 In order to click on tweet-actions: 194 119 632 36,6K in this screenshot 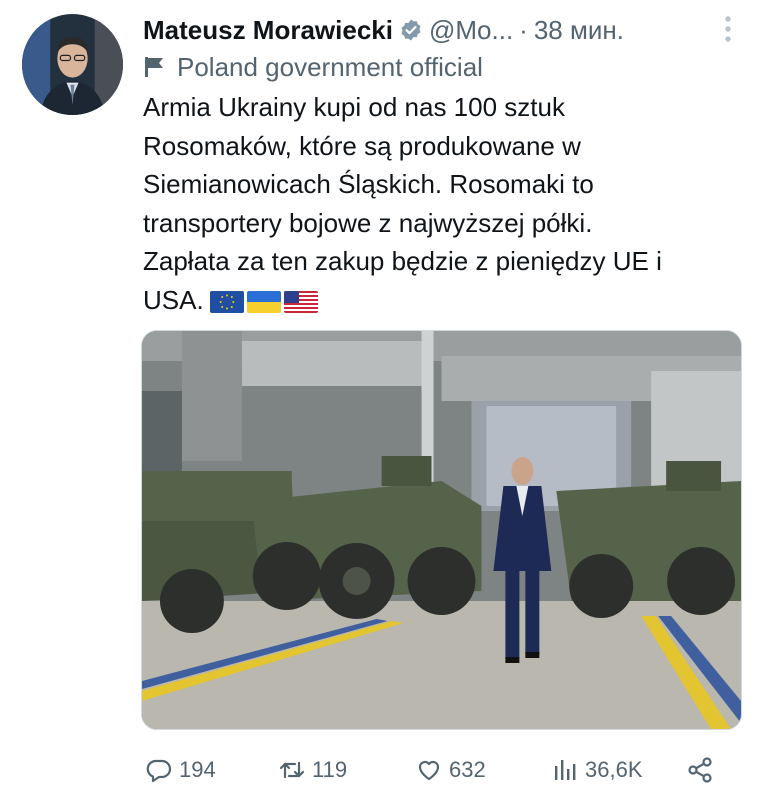, I will do `click(443, 770)`.